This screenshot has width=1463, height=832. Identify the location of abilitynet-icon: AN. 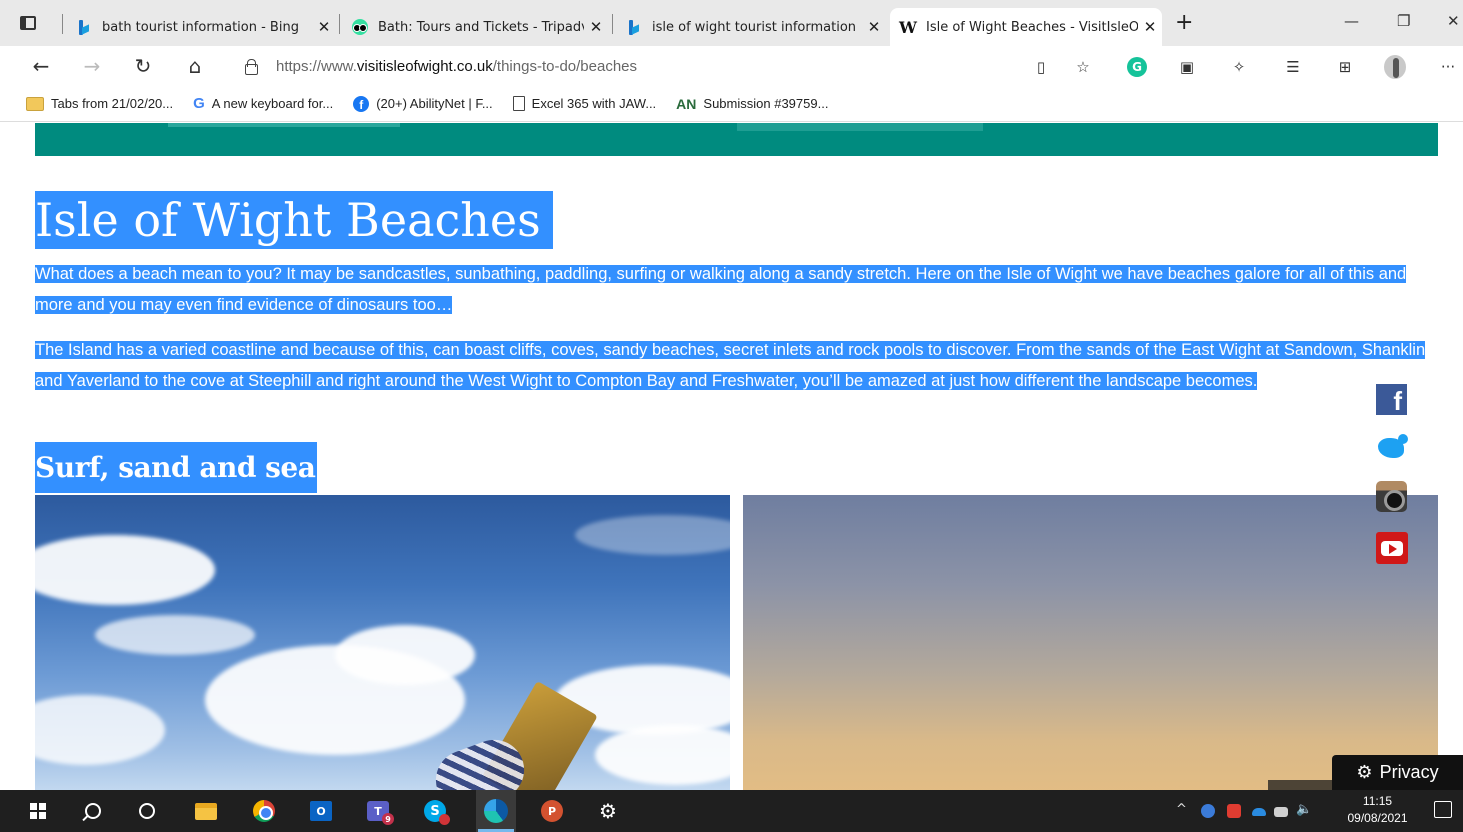
(686, 103).